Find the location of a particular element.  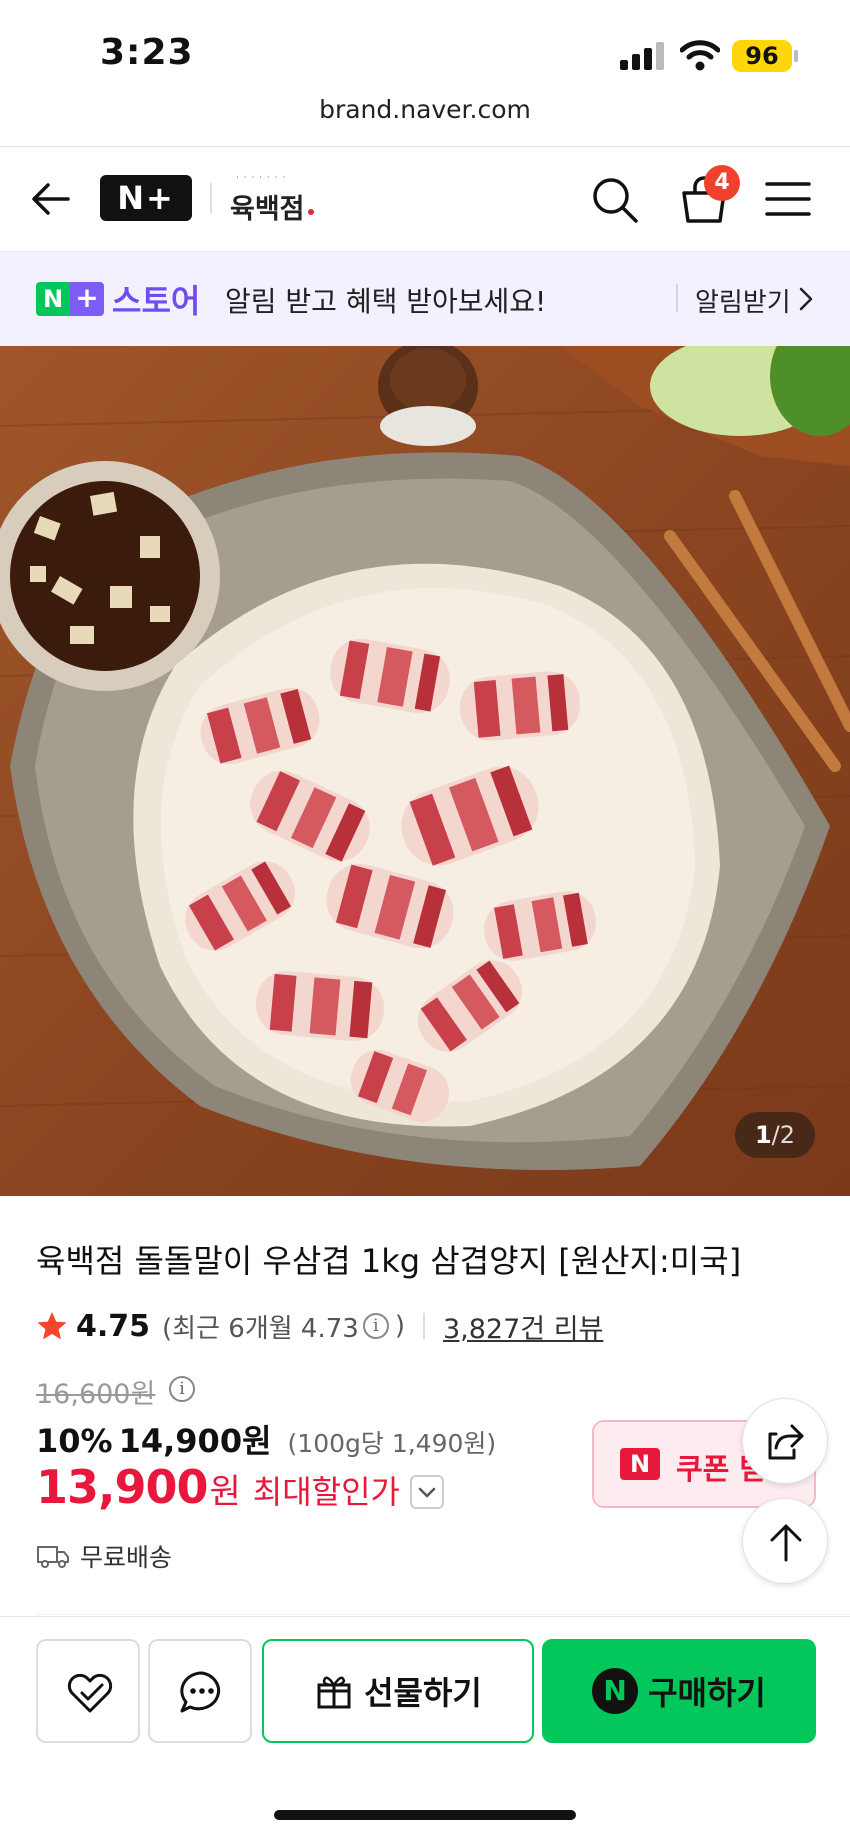

rating-row: 4.75 (최근 6개월 4.73 i ) 3,827건 리뷰 is located at coordinates (319, 1326).